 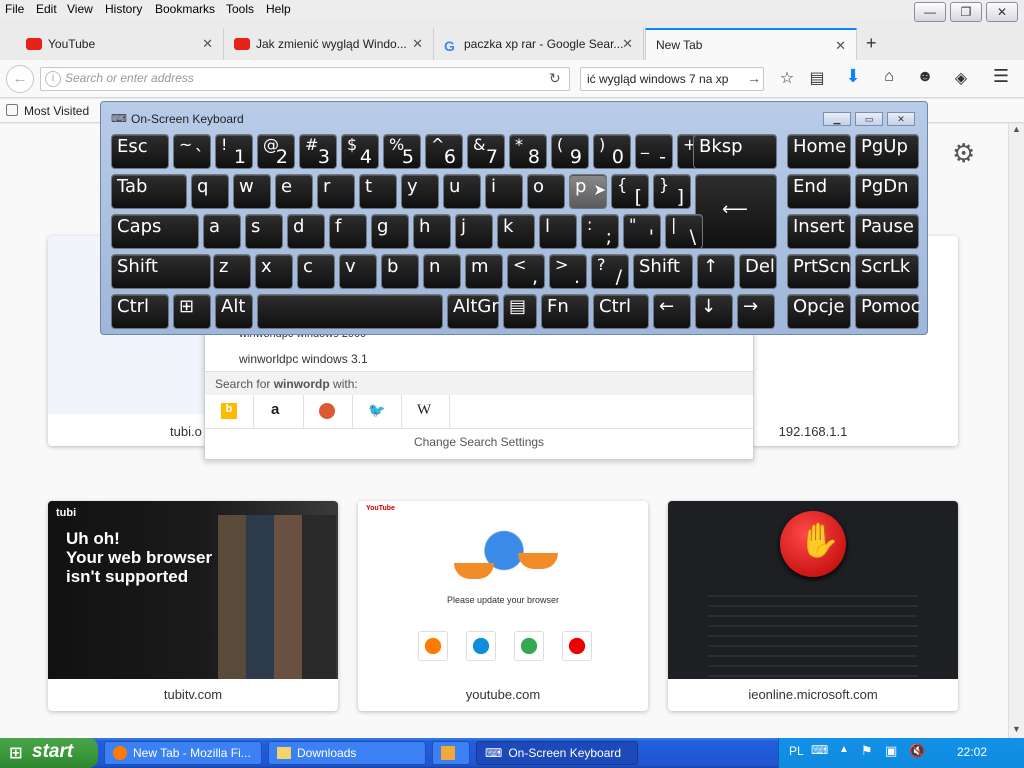 I want to click on key-symbol: | \, so click(x=684, y=231).